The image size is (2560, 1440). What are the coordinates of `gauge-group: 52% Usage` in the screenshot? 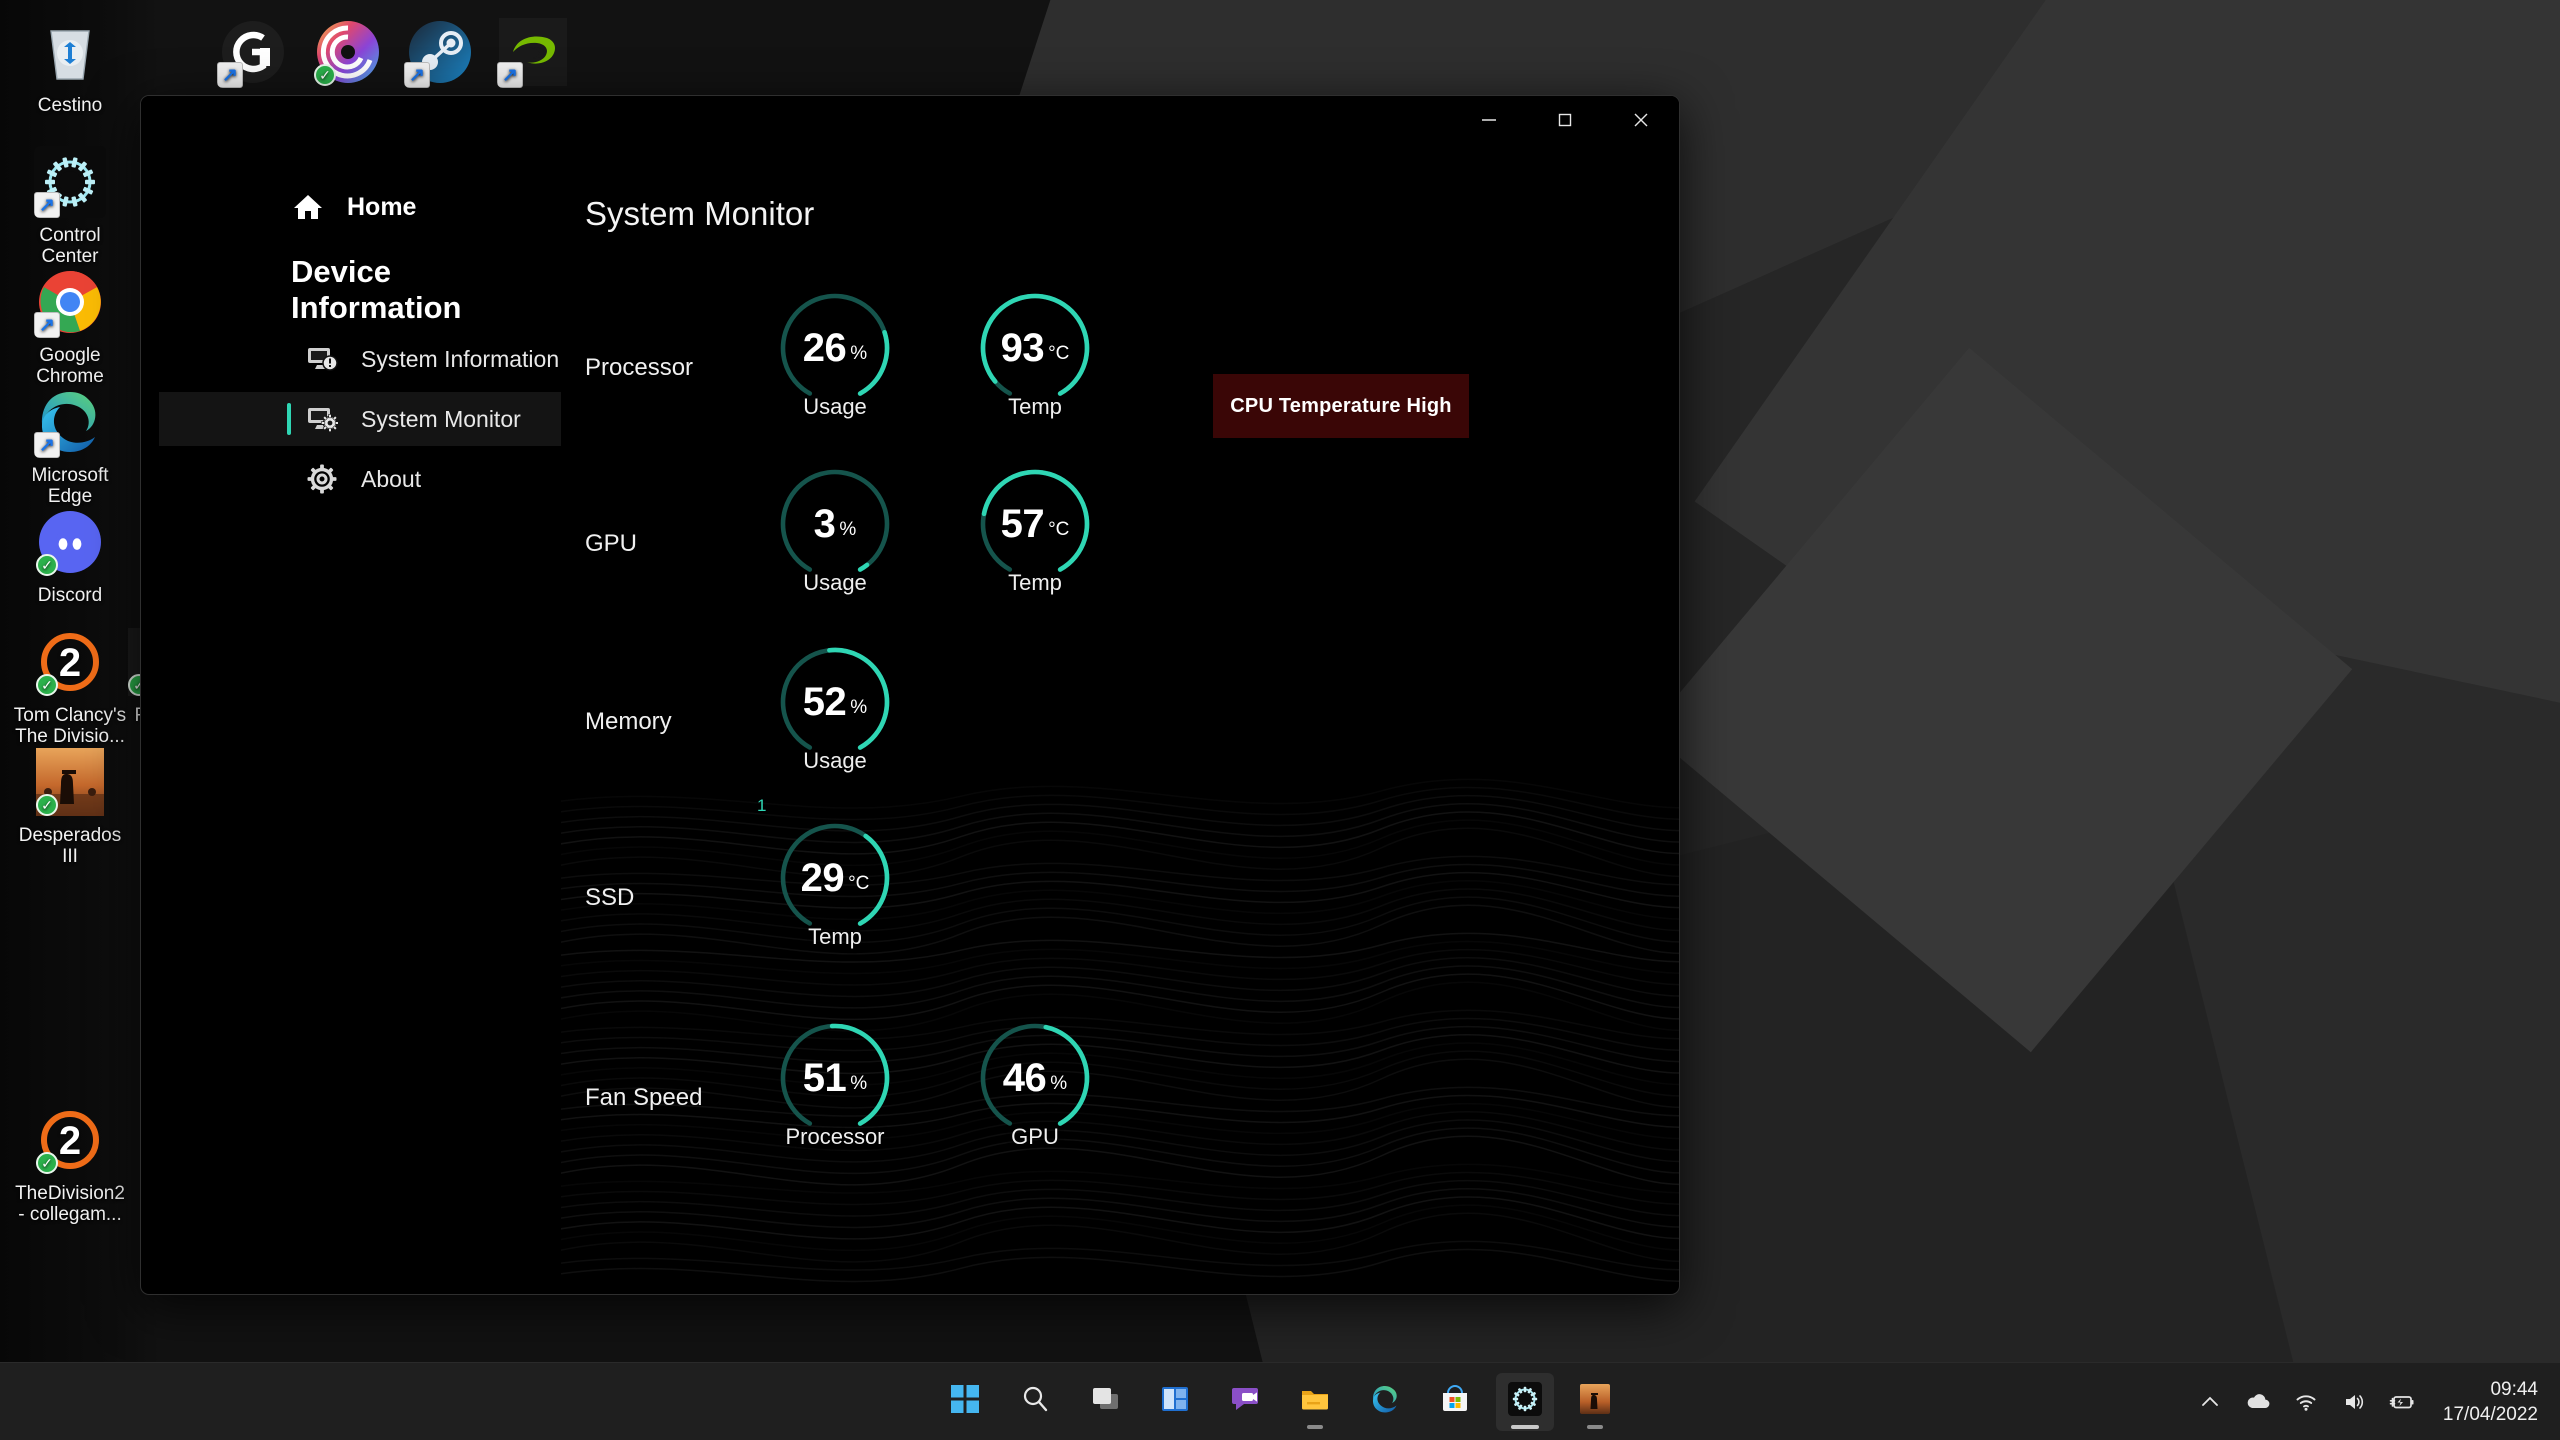 It's located at (835, 708).